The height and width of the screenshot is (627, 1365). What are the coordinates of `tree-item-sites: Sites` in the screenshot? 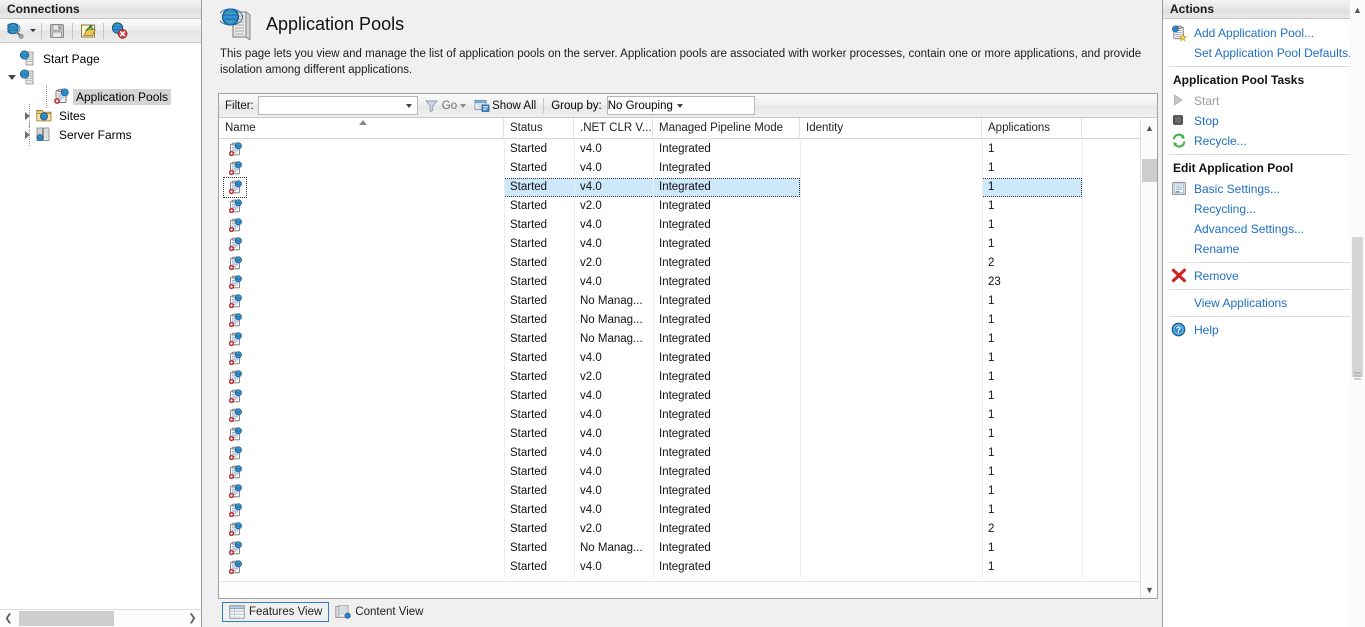 It's located at (110, 115).